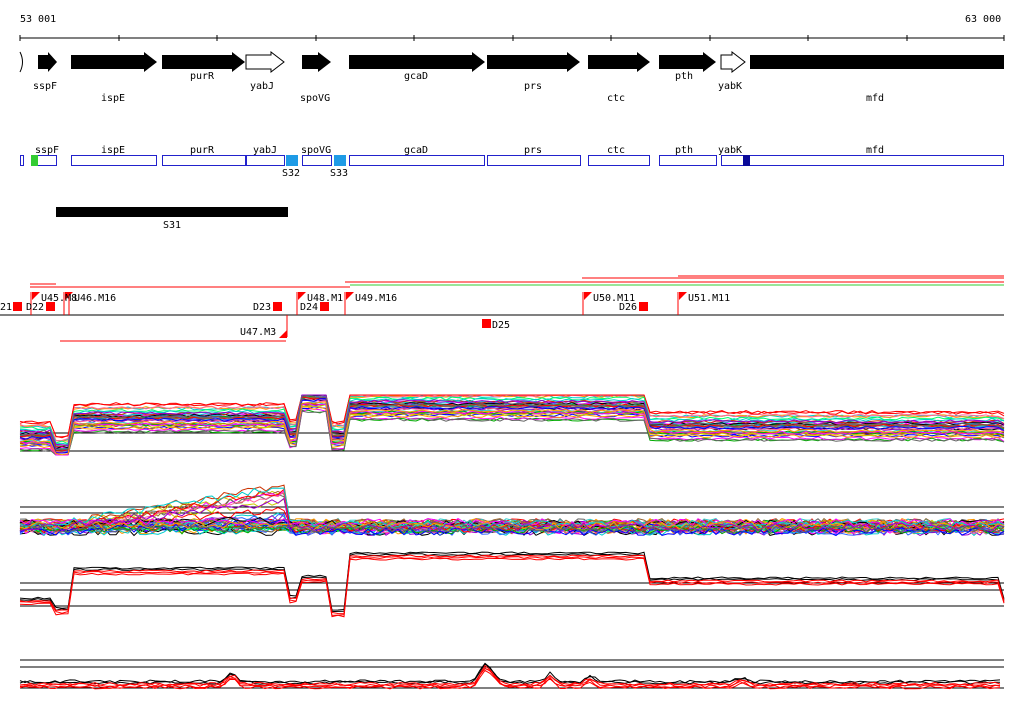 The width and height of the screenshot is (1024, 714). Describe the element at coordinates (877, 79) in the screenshot. I see `gene-arrow-mfd: mfd` at that location.